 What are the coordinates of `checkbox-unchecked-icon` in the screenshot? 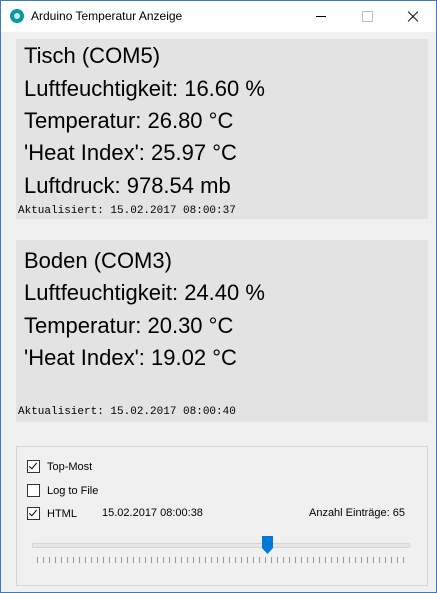 It's located at (33, 490).